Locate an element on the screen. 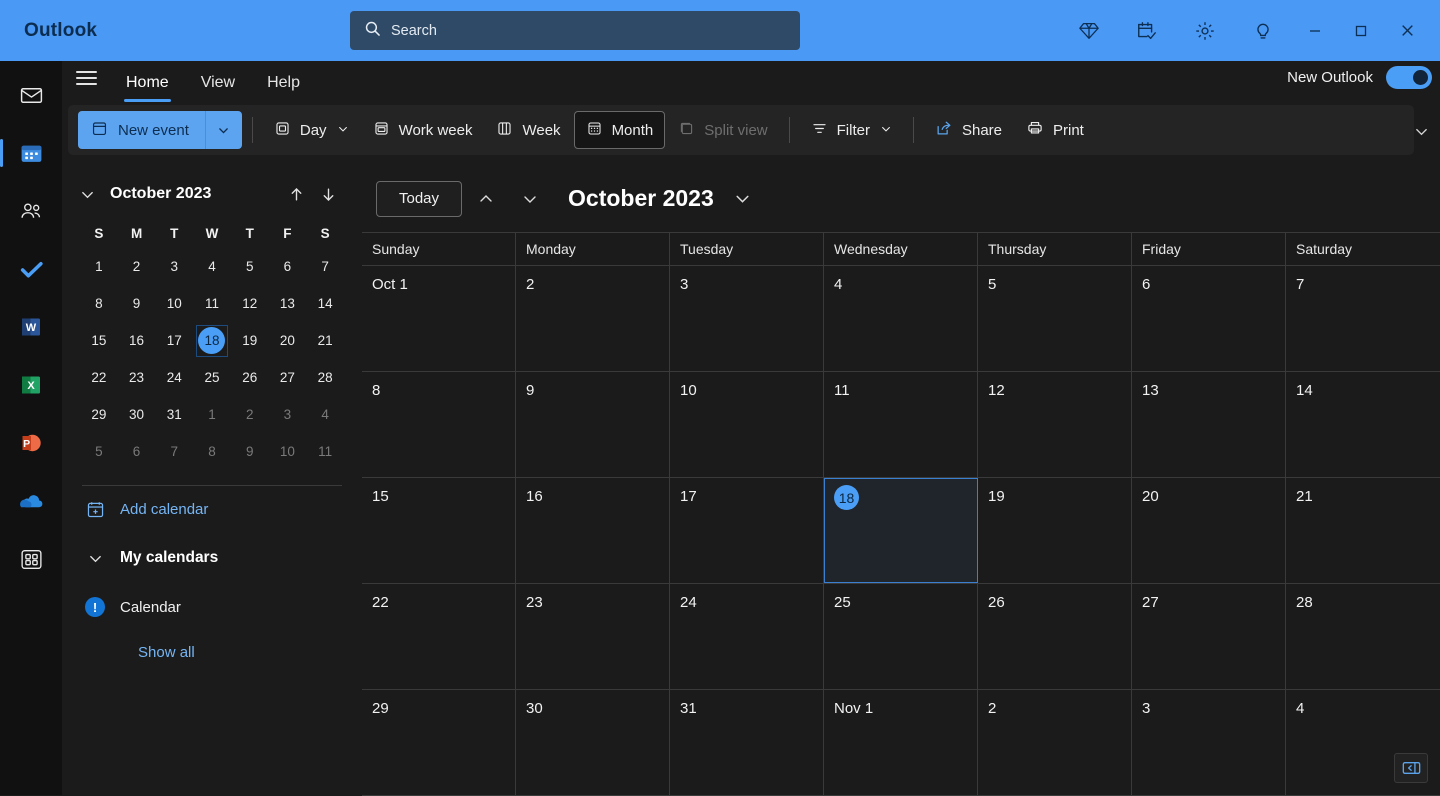 The width and height of the screenshot is (1440, 796). calendar-day-cell-today: 18 is located at coordinates (901, 530).